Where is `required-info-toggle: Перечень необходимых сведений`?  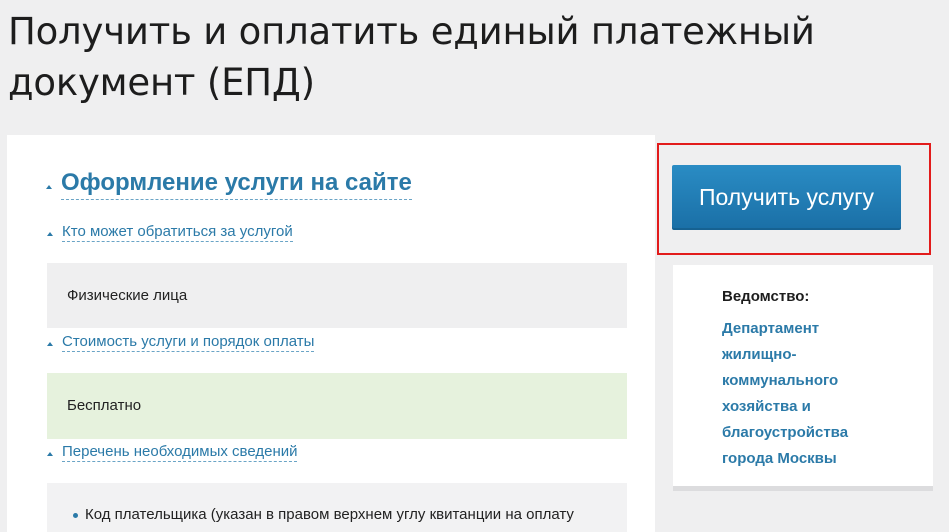 required-info-toggle: Перечень необходимых сведений is located at coordinates (172, 452).